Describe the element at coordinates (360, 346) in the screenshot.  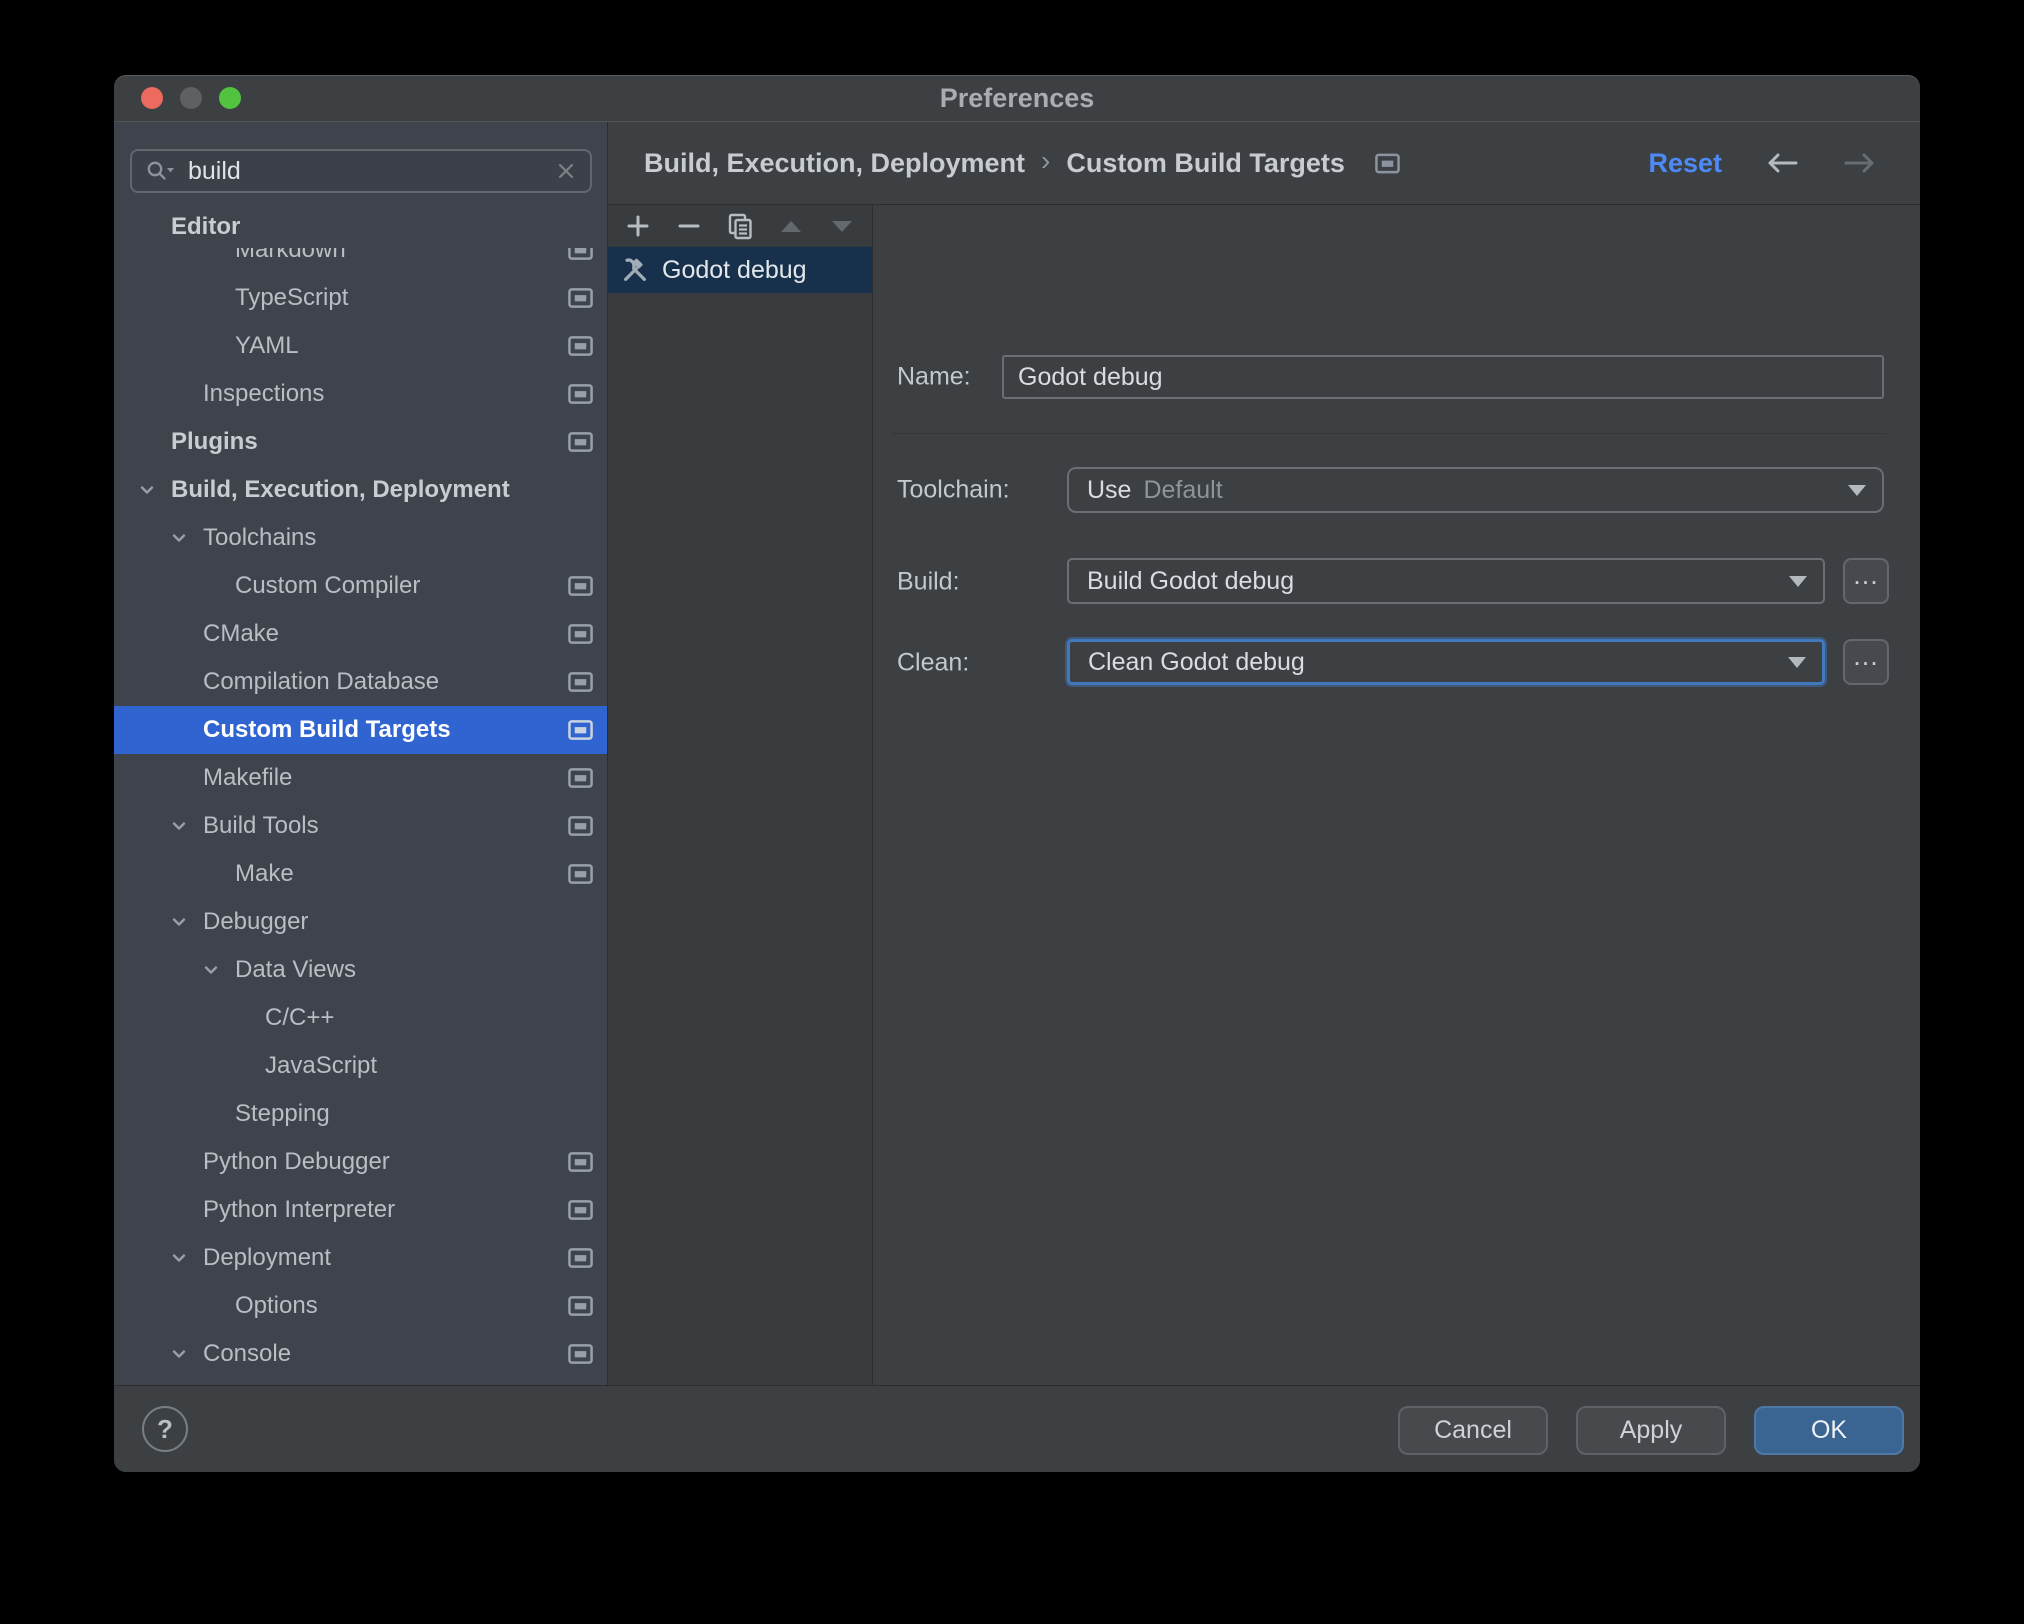
I see `tree-item-yaml: YAML` at that location.